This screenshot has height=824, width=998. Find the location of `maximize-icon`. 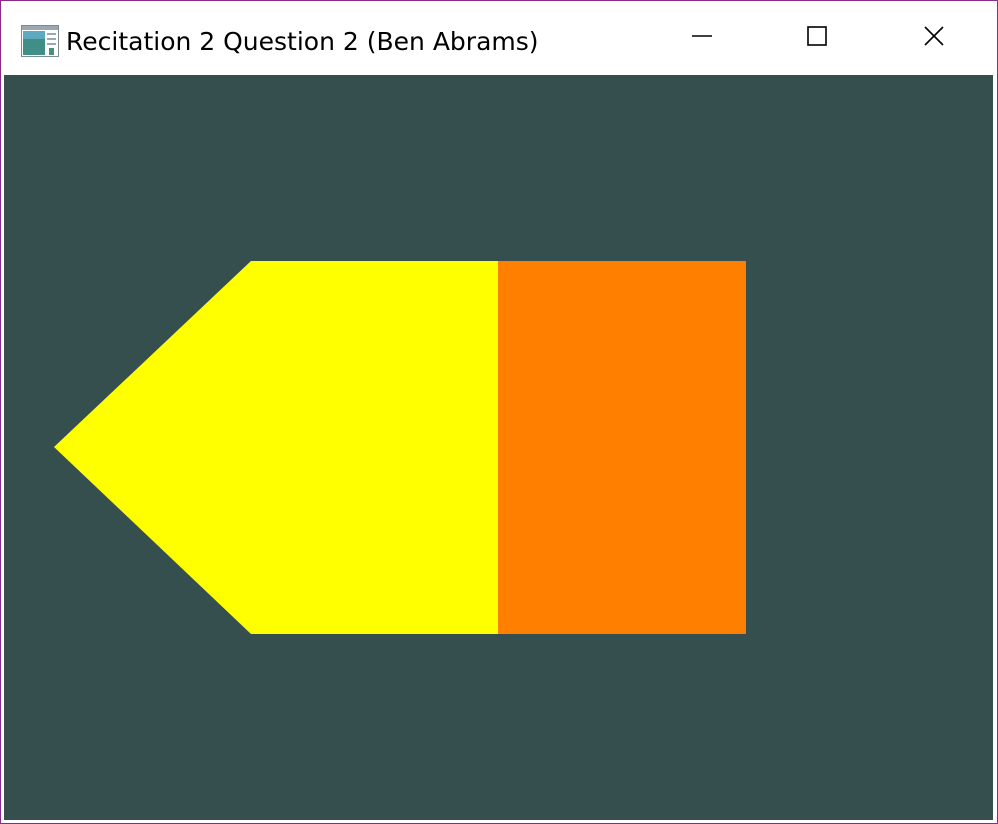

maximize-icon is located at coordinates (817, 38).